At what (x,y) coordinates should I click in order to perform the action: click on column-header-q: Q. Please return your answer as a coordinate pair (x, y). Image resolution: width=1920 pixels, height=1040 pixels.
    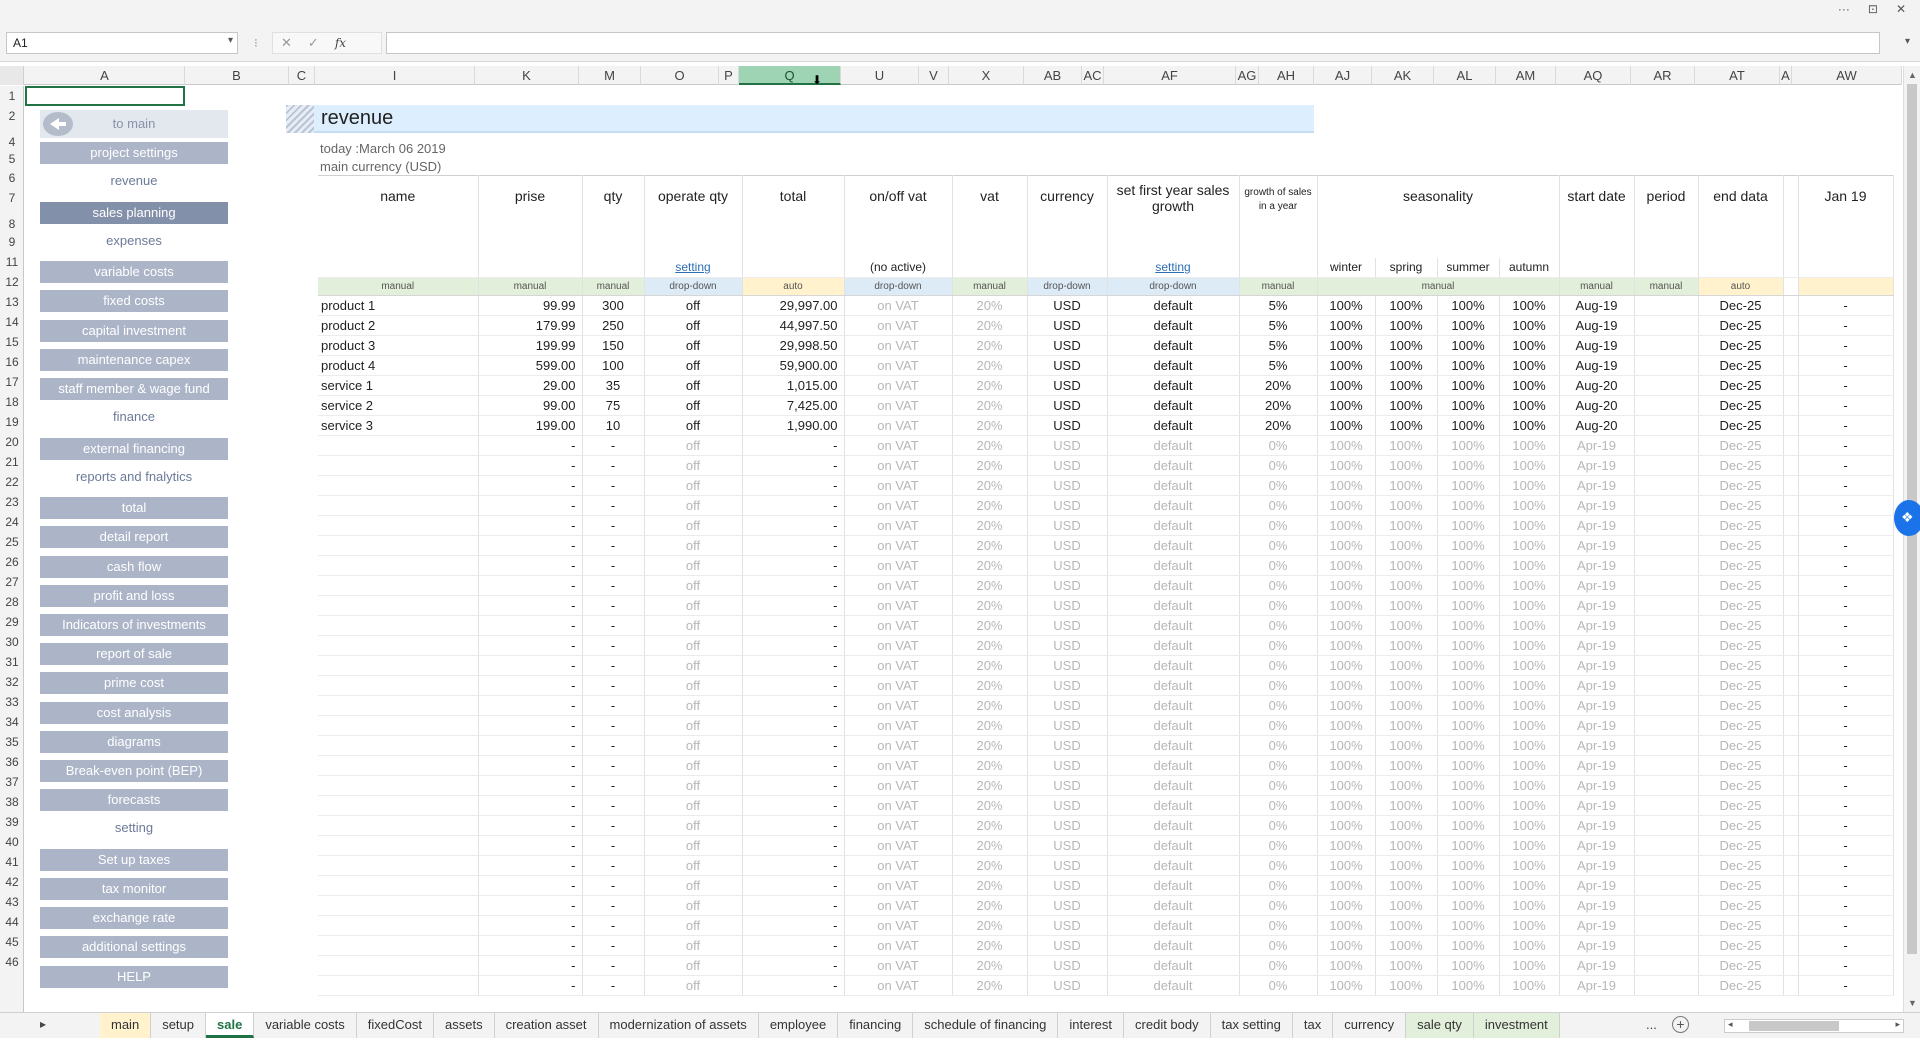
    Looking at the image, I should click on (790, 75).